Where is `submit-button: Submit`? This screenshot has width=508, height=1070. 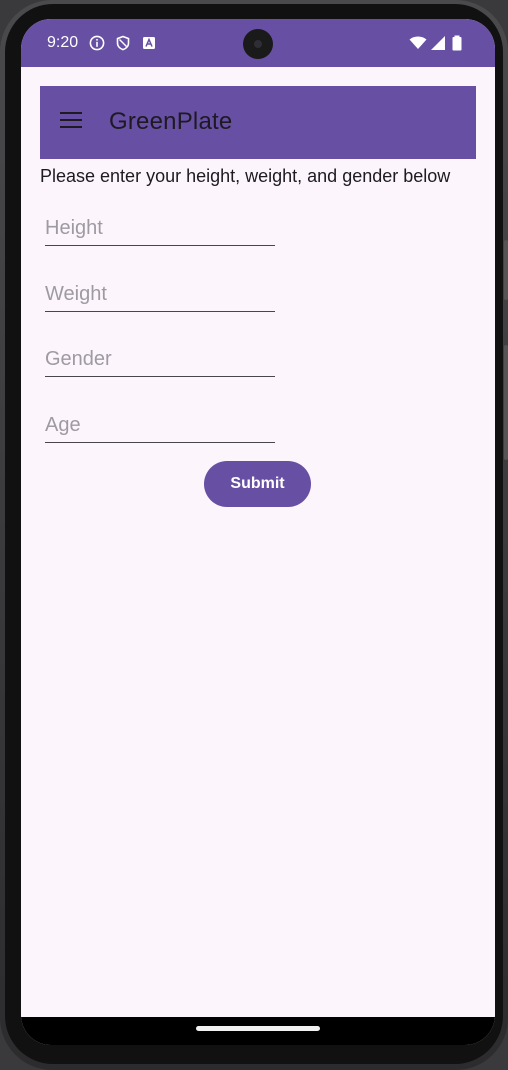
submit-button: Submit is located at coordinates (257, 484).